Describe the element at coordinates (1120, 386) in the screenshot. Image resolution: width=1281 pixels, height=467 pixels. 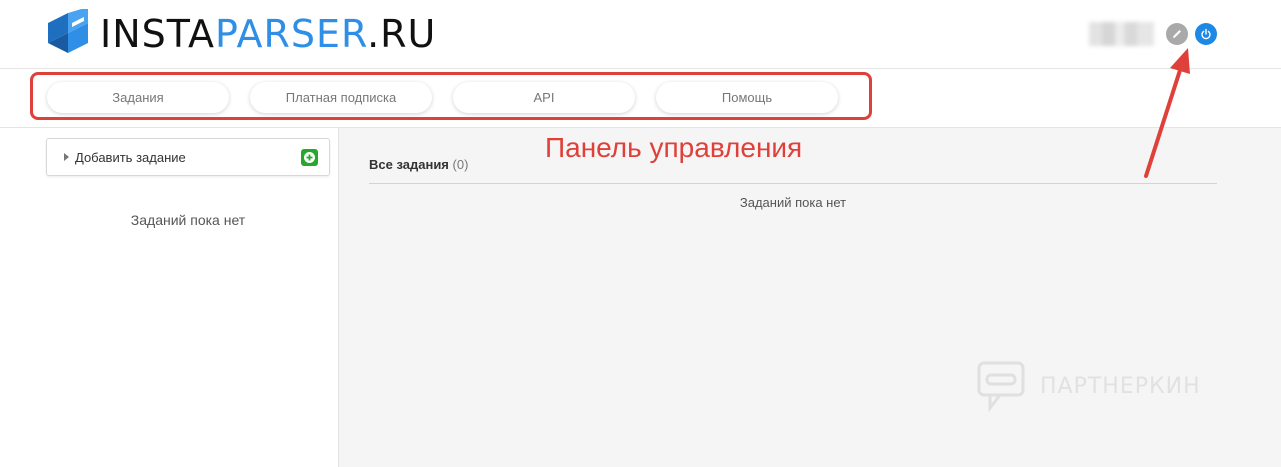
I see `watermark-text: ПАРТНЕРКИН` at that location.